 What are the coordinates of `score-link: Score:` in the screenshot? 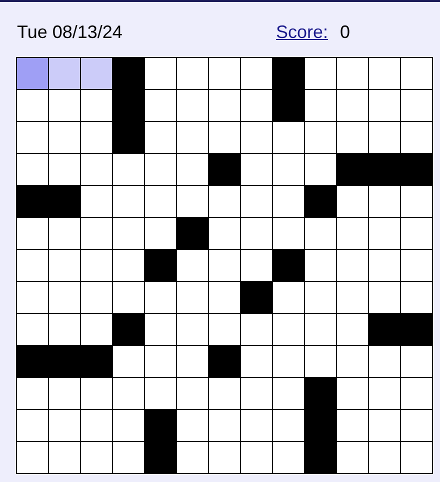 It's located at (302, 32).